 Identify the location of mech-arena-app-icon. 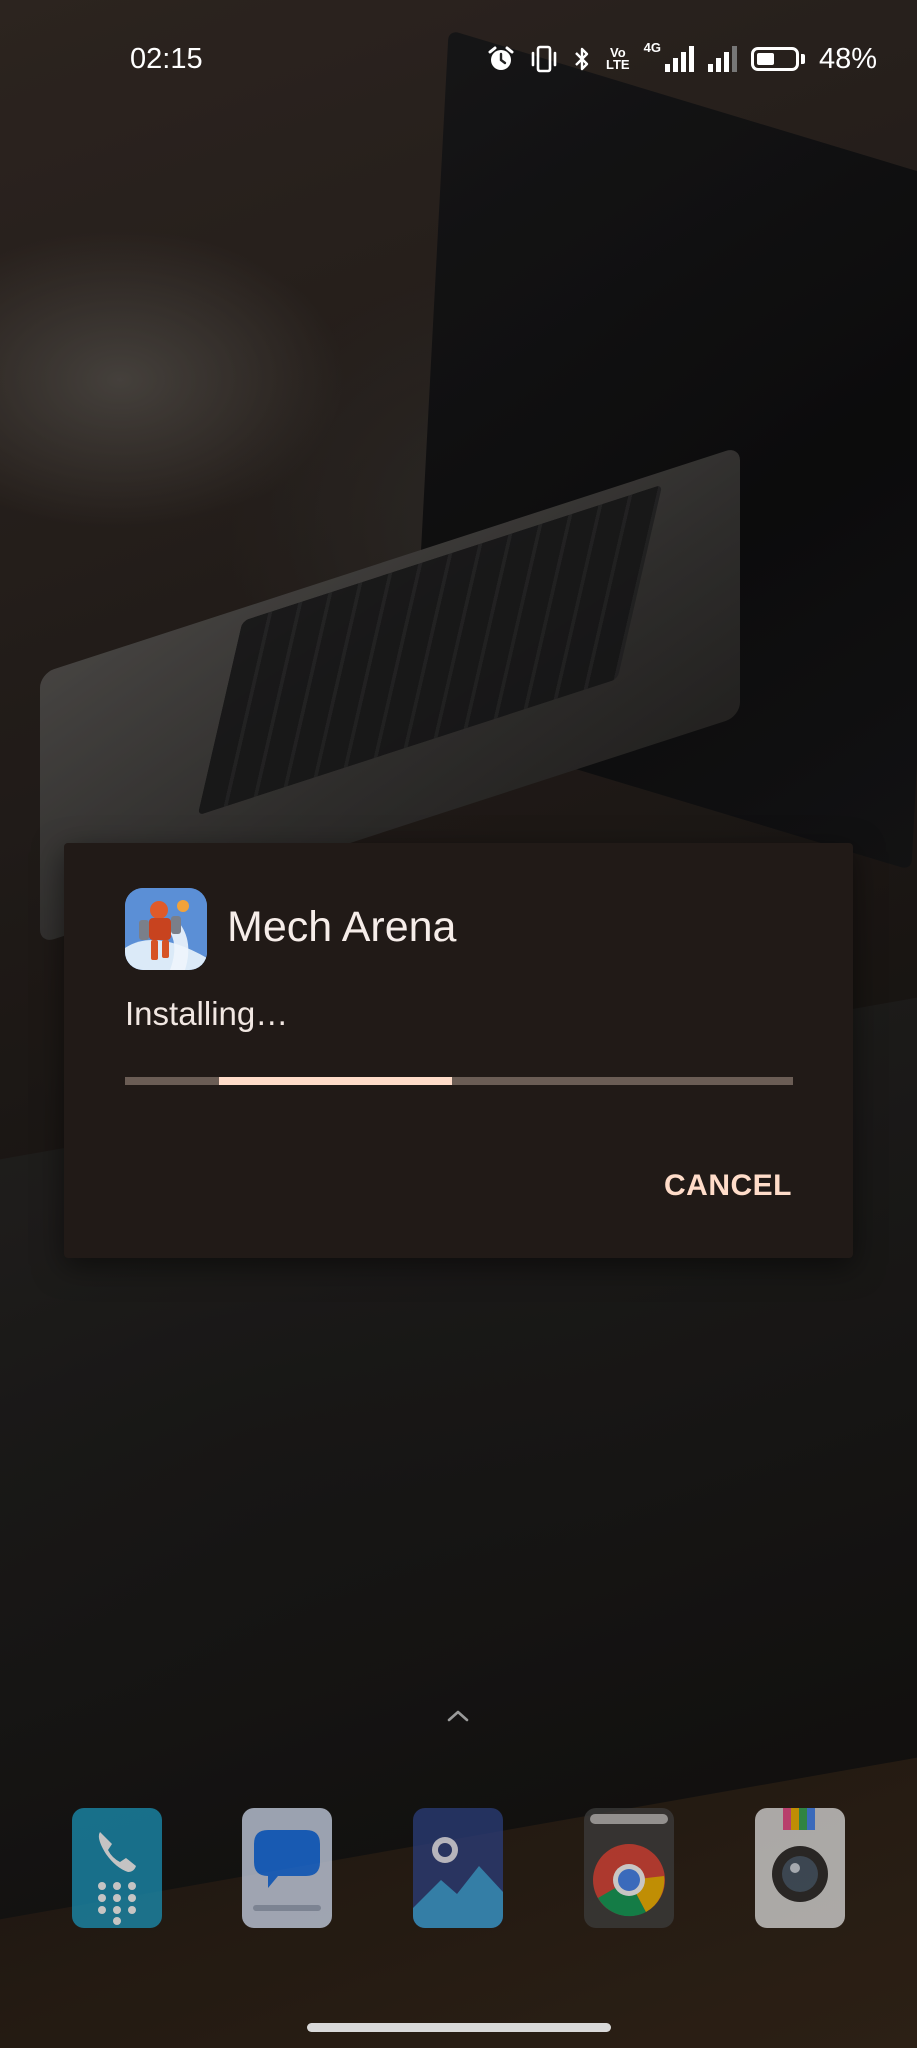
(166, 929).